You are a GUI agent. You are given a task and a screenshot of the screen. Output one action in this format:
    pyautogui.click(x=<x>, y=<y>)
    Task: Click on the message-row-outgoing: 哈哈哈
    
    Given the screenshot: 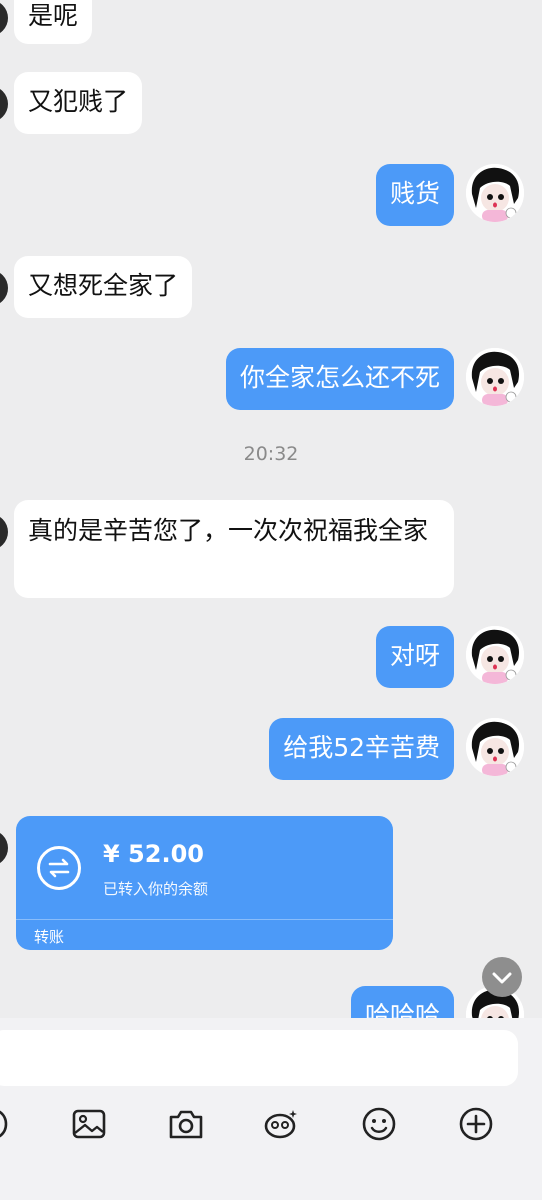 What is the action you would take?
    pyautogui.click(x=271, y=1003)
    